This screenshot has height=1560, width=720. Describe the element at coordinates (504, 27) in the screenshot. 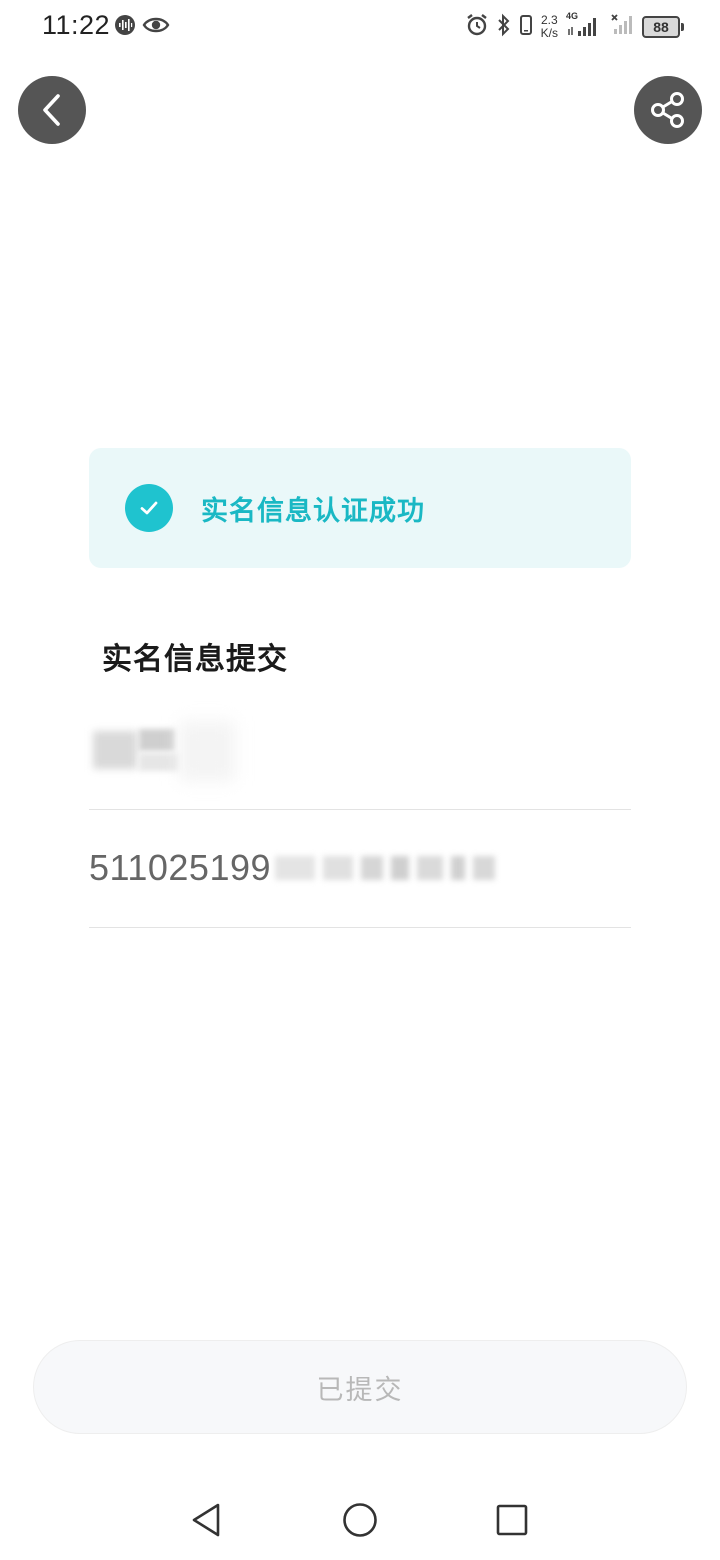

I see `bluetooth-icon` at that location.